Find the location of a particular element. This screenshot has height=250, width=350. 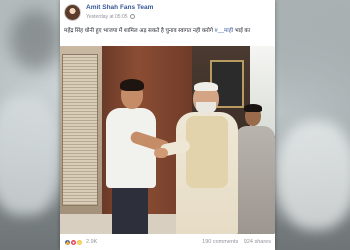

reaction-summary: 👍 ♥ ☺ 2.9K is located at coordinates (80, 242).